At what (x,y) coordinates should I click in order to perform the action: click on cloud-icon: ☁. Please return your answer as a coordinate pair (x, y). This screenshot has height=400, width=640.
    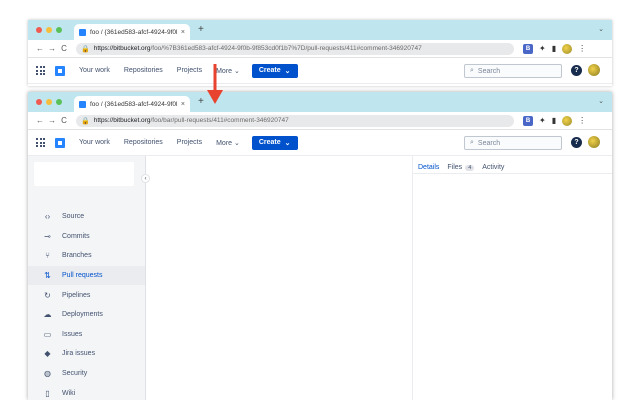
    Looking at the image, I should click on (47, 315).